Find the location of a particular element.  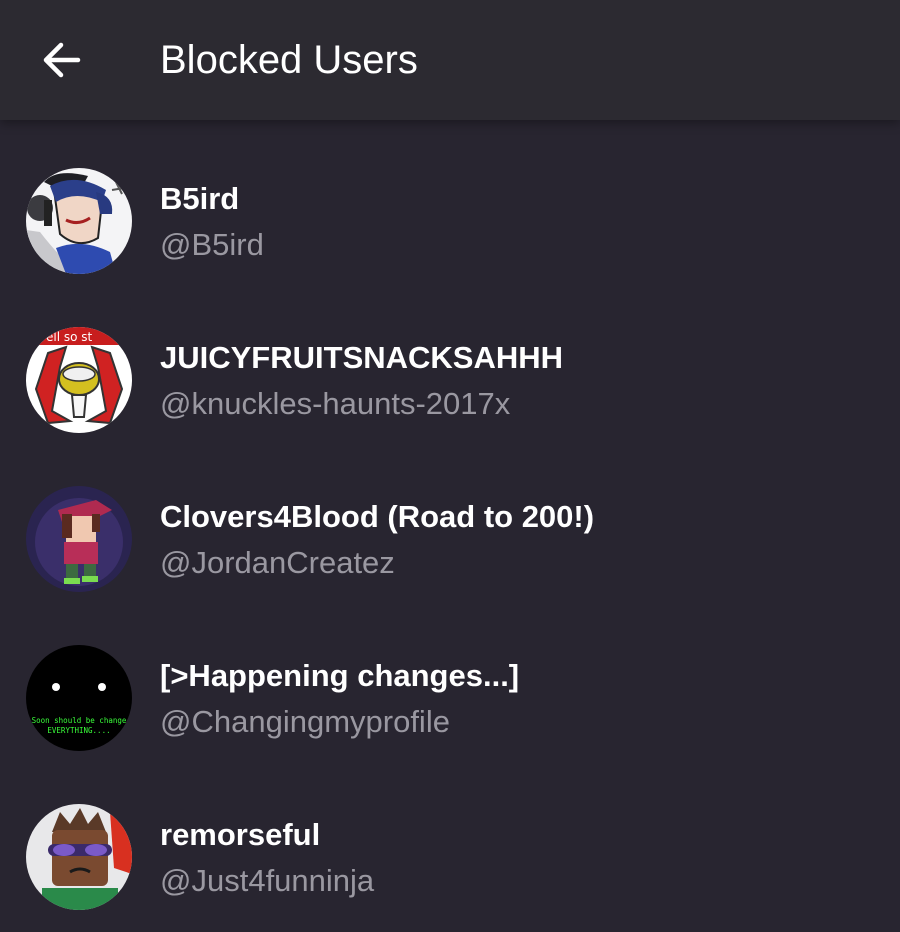

user-handle: @Changingmyprofile is located at coordinates (305, 721).